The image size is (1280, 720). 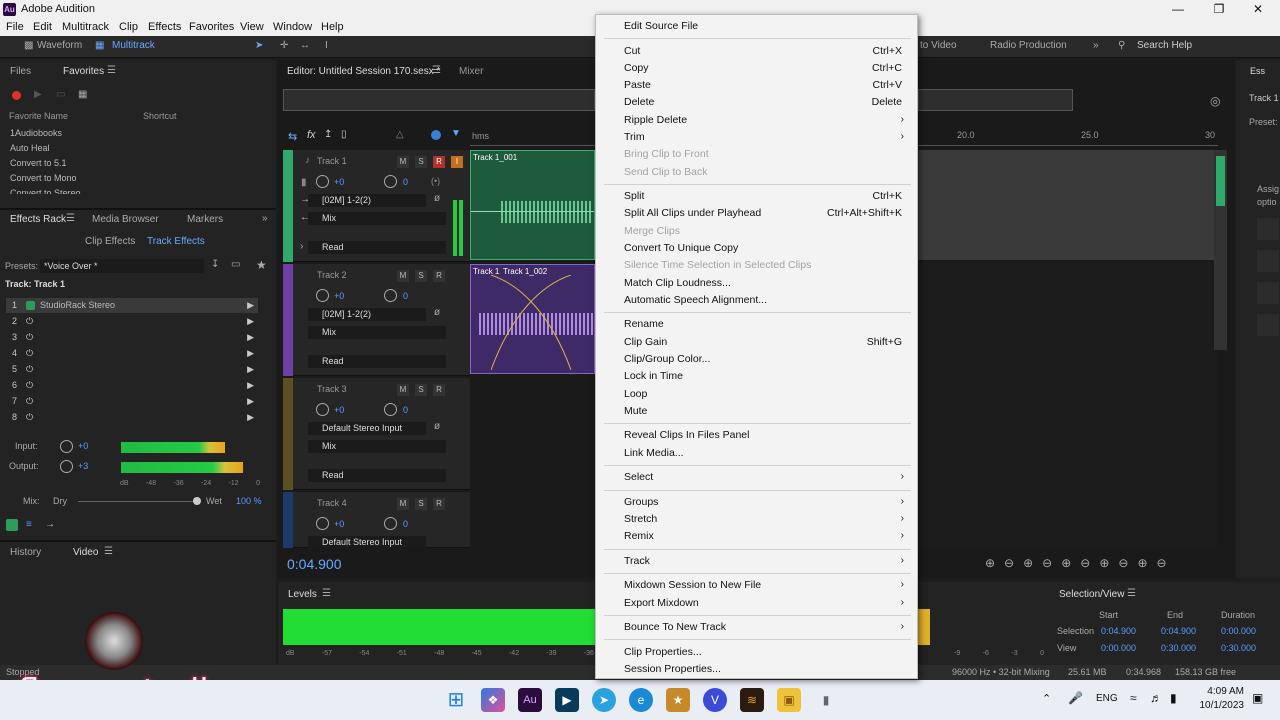 I want to click on razor-tool-icon: ✛, so click(x=284, y=45).